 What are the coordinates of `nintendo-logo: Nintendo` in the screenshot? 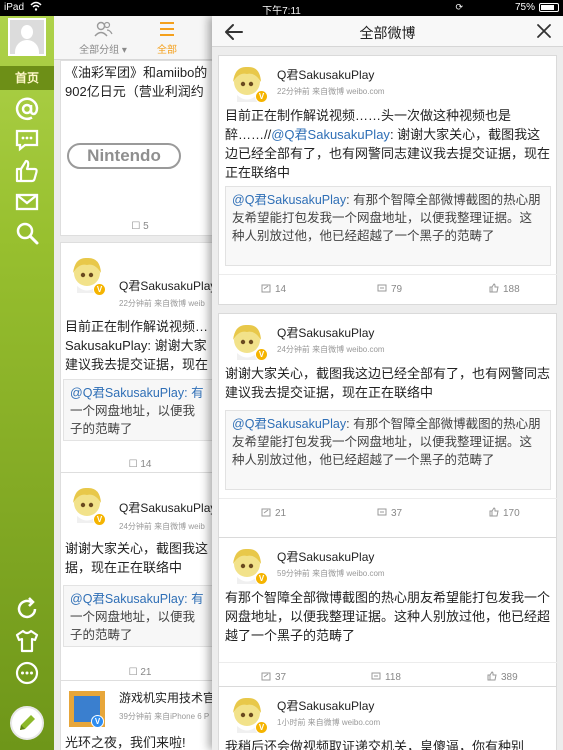 It's located at (124, 156).